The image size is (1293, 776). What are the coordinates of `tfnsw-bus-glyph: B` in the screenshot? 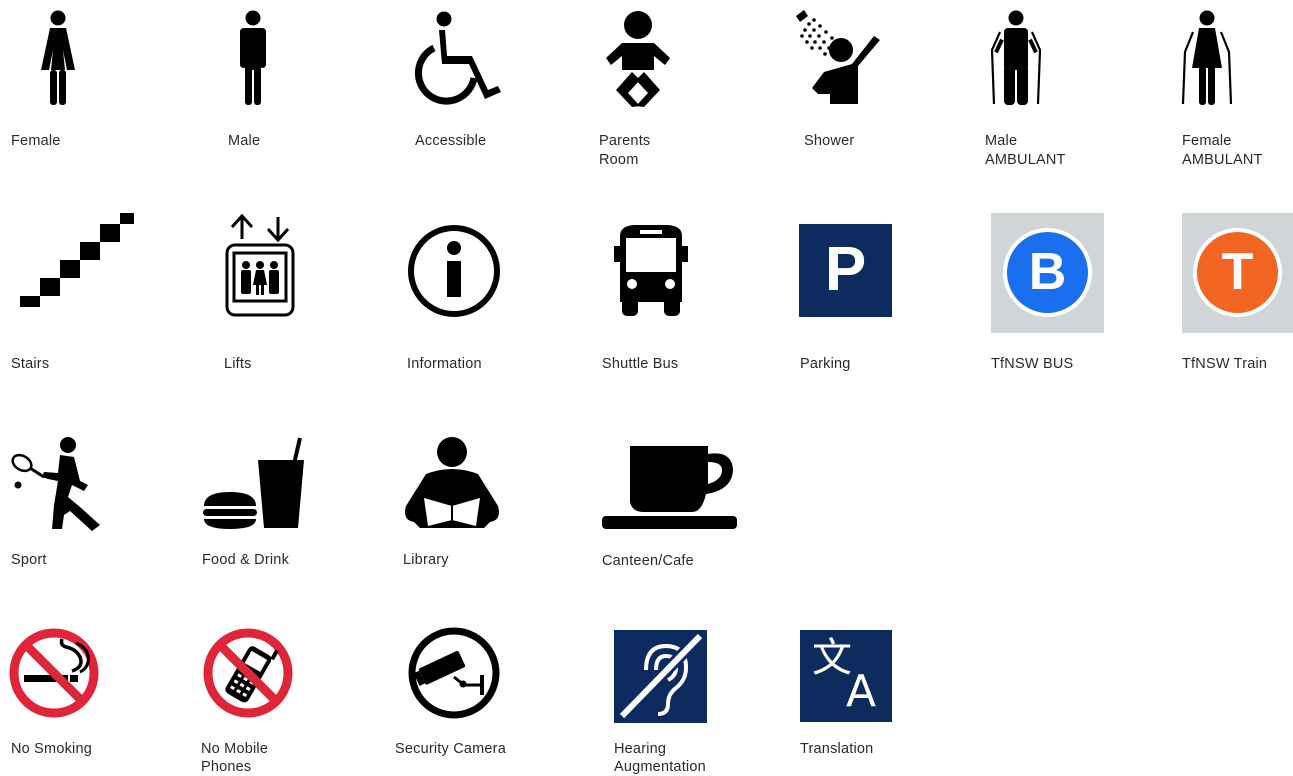 It's located at (1047, 272).